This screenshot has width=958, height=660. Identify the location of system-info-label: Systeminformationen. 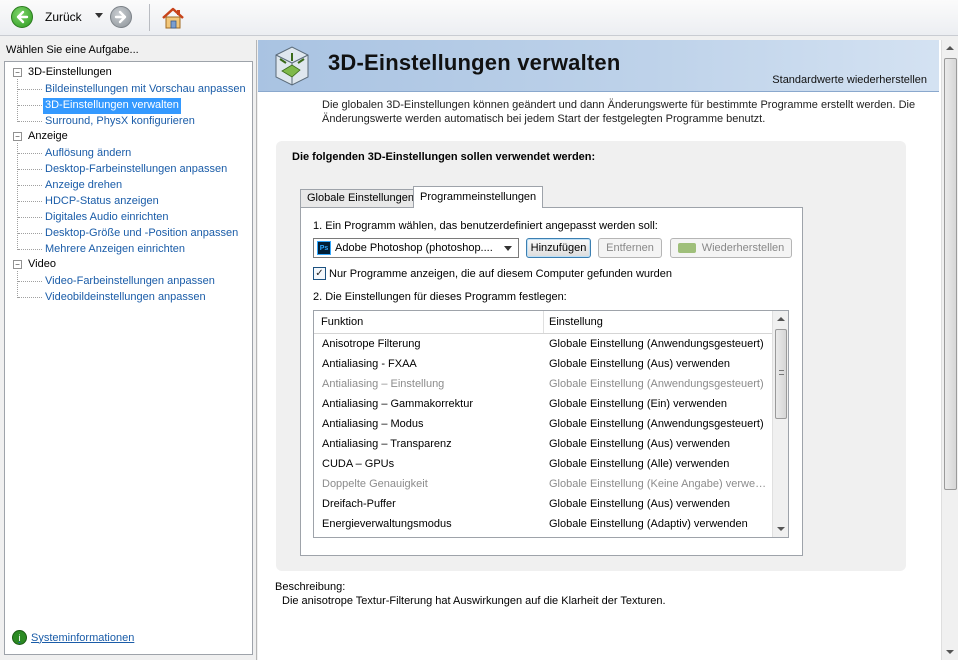
(82, 638).